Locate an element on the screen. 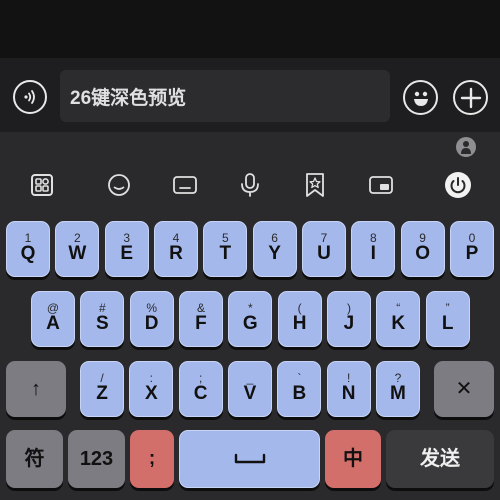  key-a: @ A is located at coordinates (53, 319).